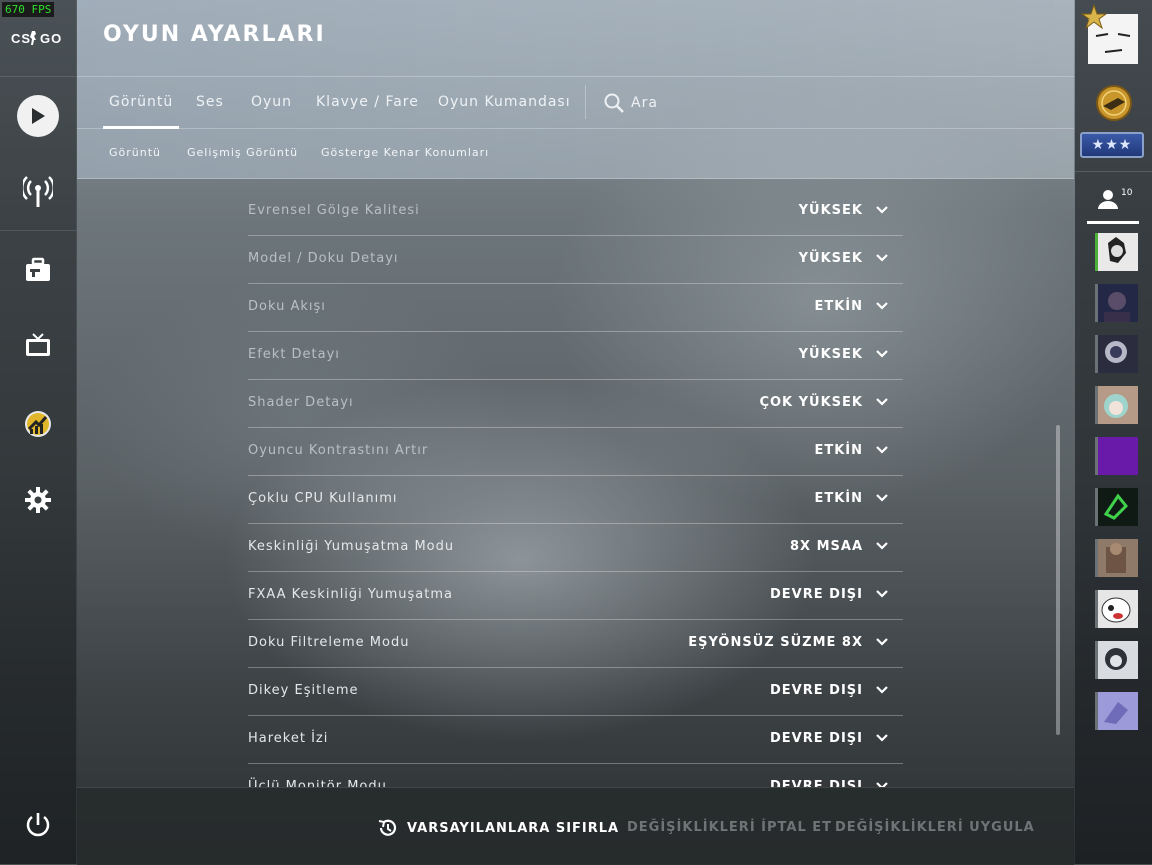 This screenshot has height=865, width=1152. Describe the element at coordinates (135, 152) in the screenshot. I see `subtab-video: Görüntü` at that location.